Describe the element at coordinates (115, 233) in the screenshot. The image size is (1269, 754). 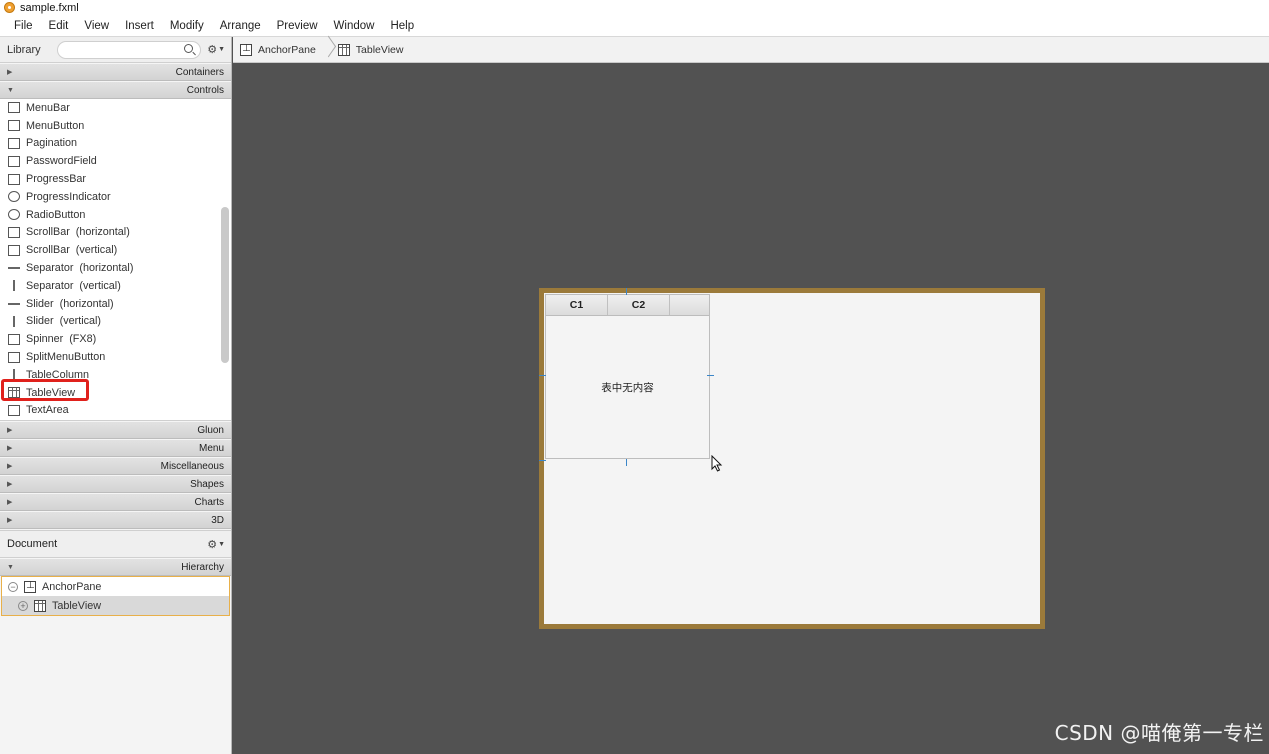
I see `library-item-scrollbar-horizontal: ScrollBar (horizontal)` at that location.